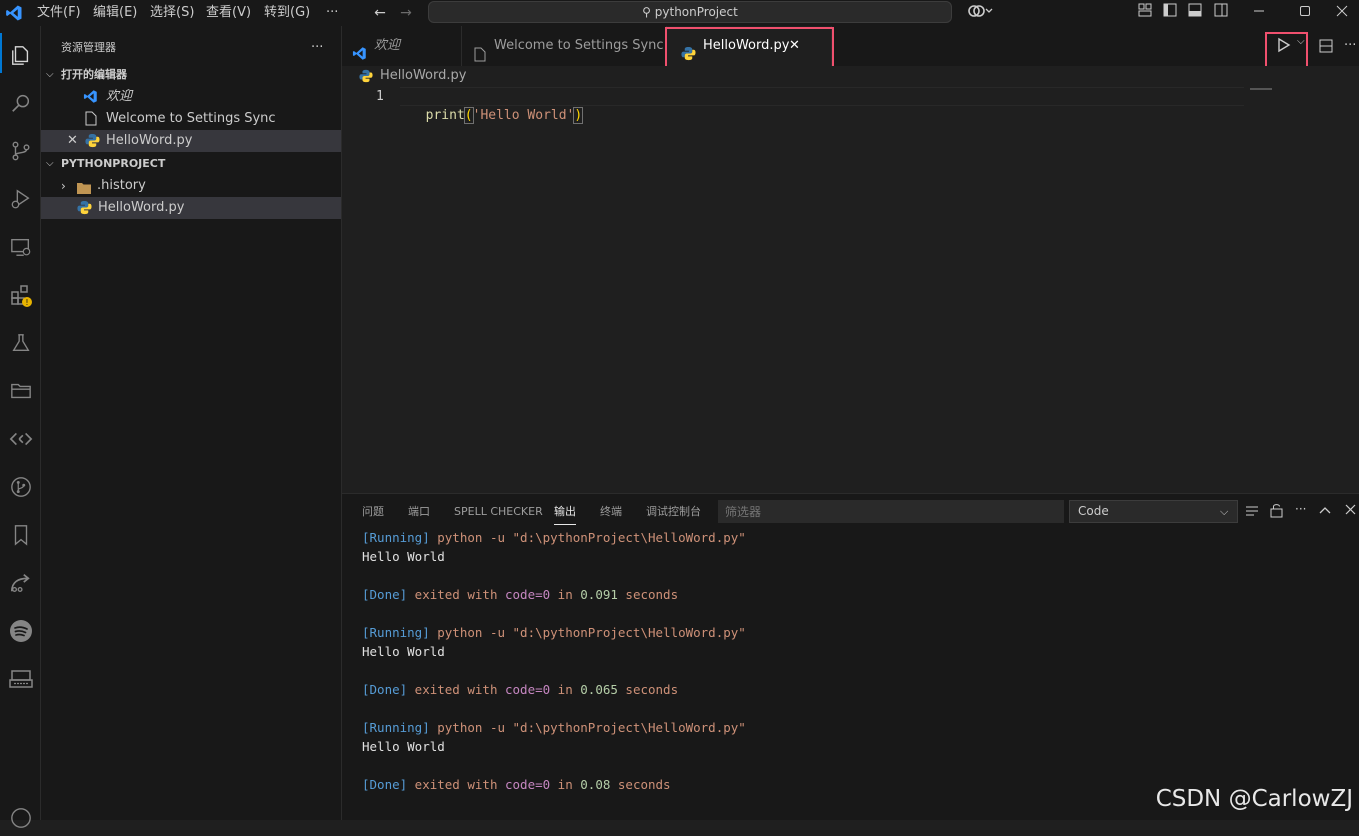 This screenshot has height=836, width=1359. I want to click on open-editors-header: 打开的编辑器, so click(94, 74).